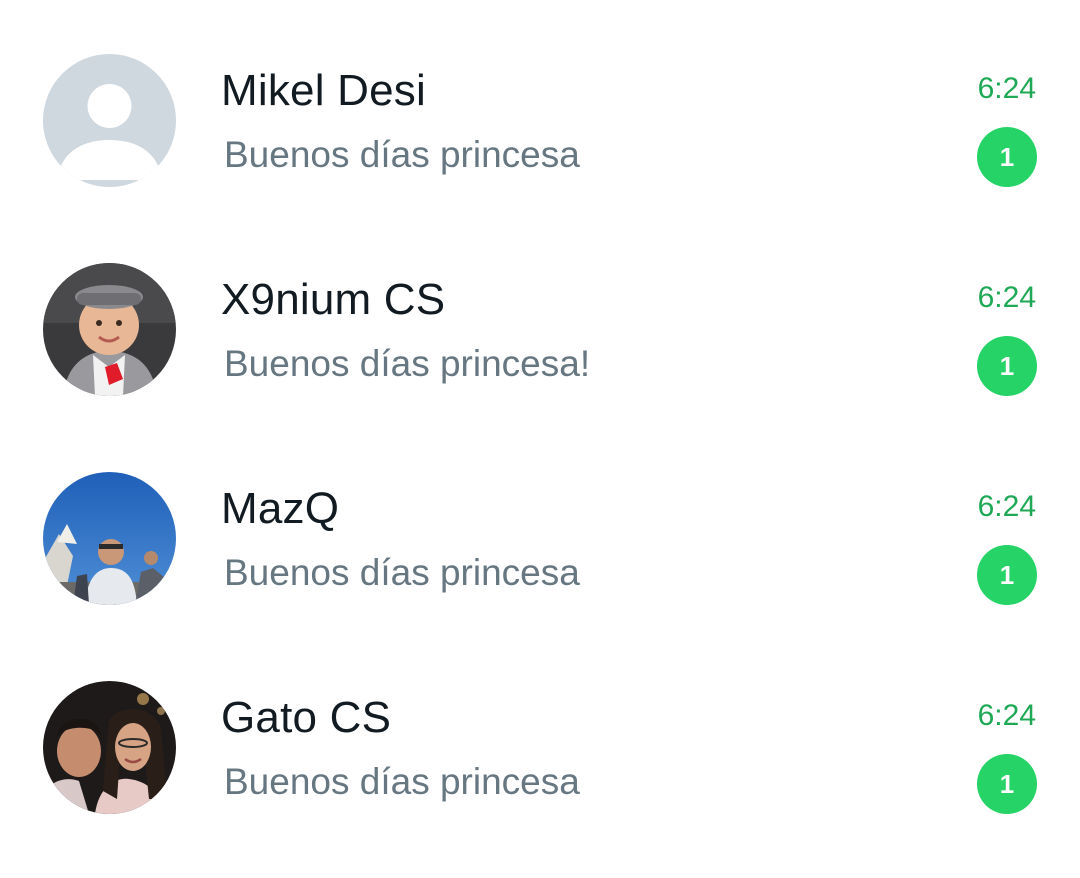 Image resolution: width=1080 pixels, height=878 pixels. I want to click on chat-name: MazQ, so click(280, 508).